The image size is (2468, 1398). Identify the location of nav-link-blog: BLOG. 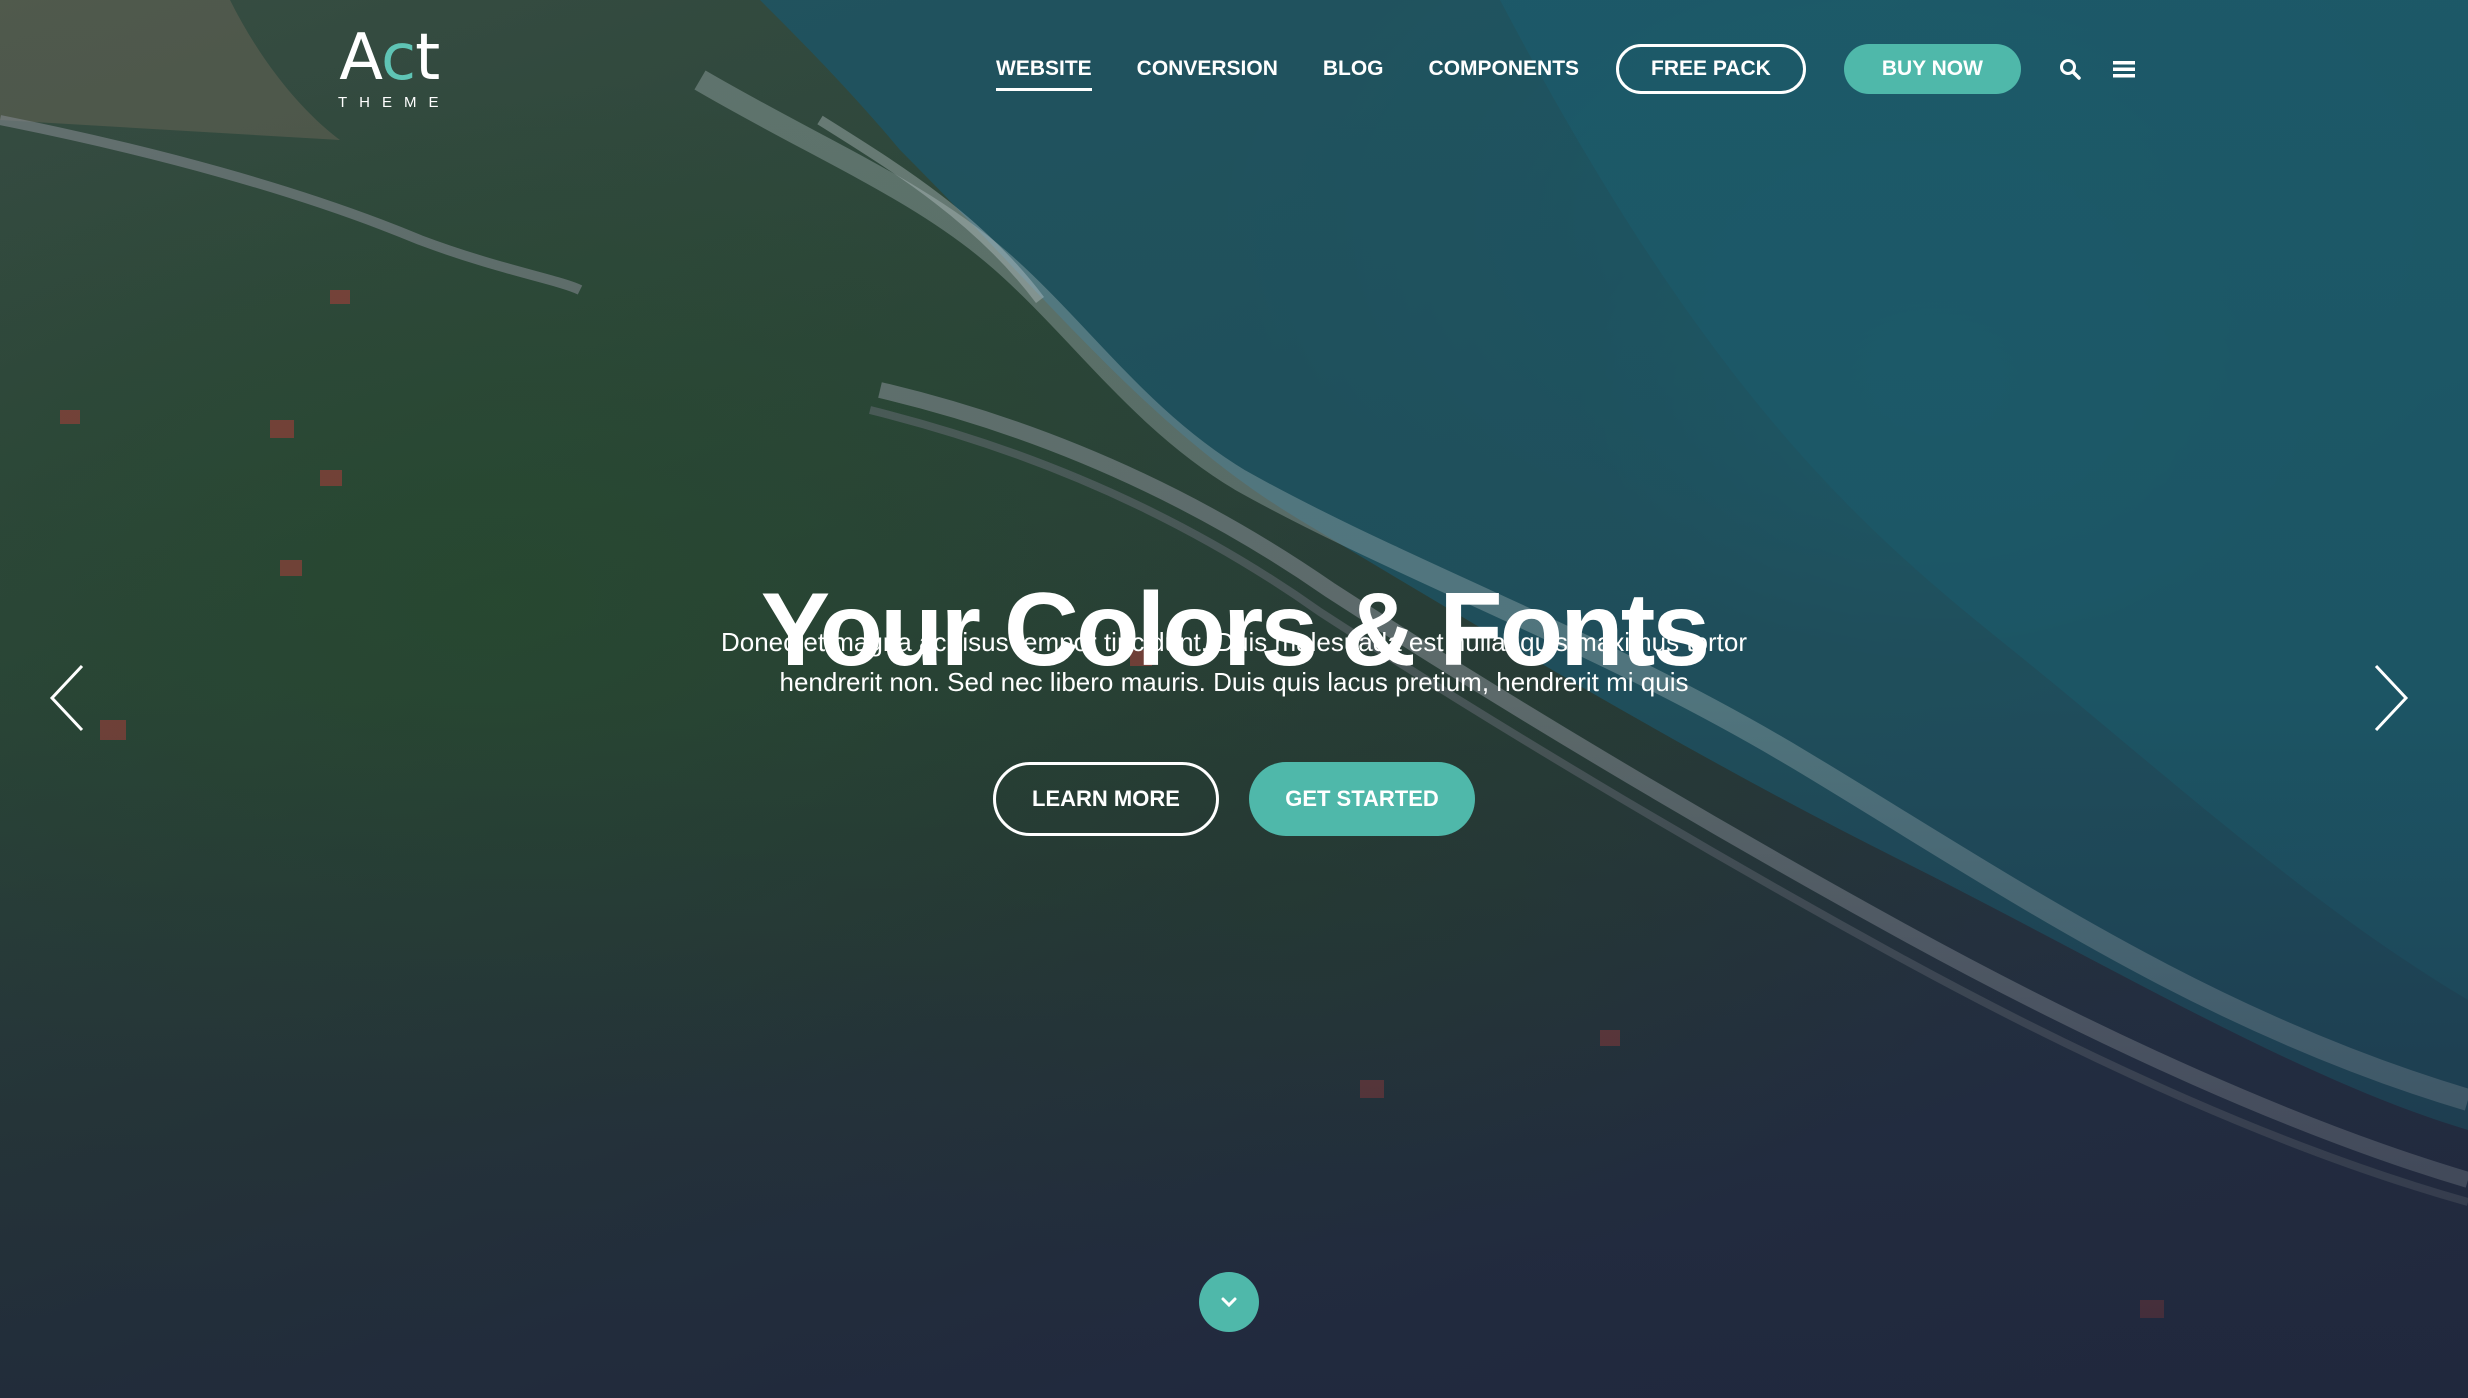
(1353, 69).